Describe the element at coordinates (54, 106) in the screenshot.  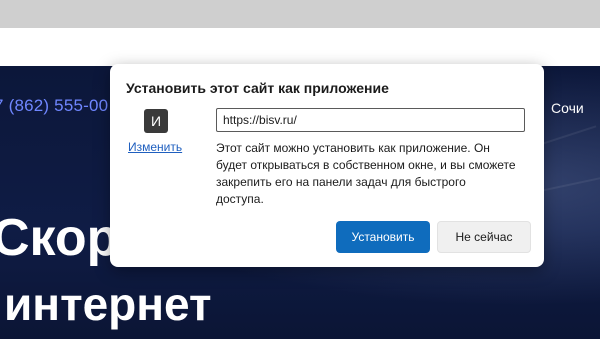
I see `site-phone-number: 7 (862) 555-00` at that location.